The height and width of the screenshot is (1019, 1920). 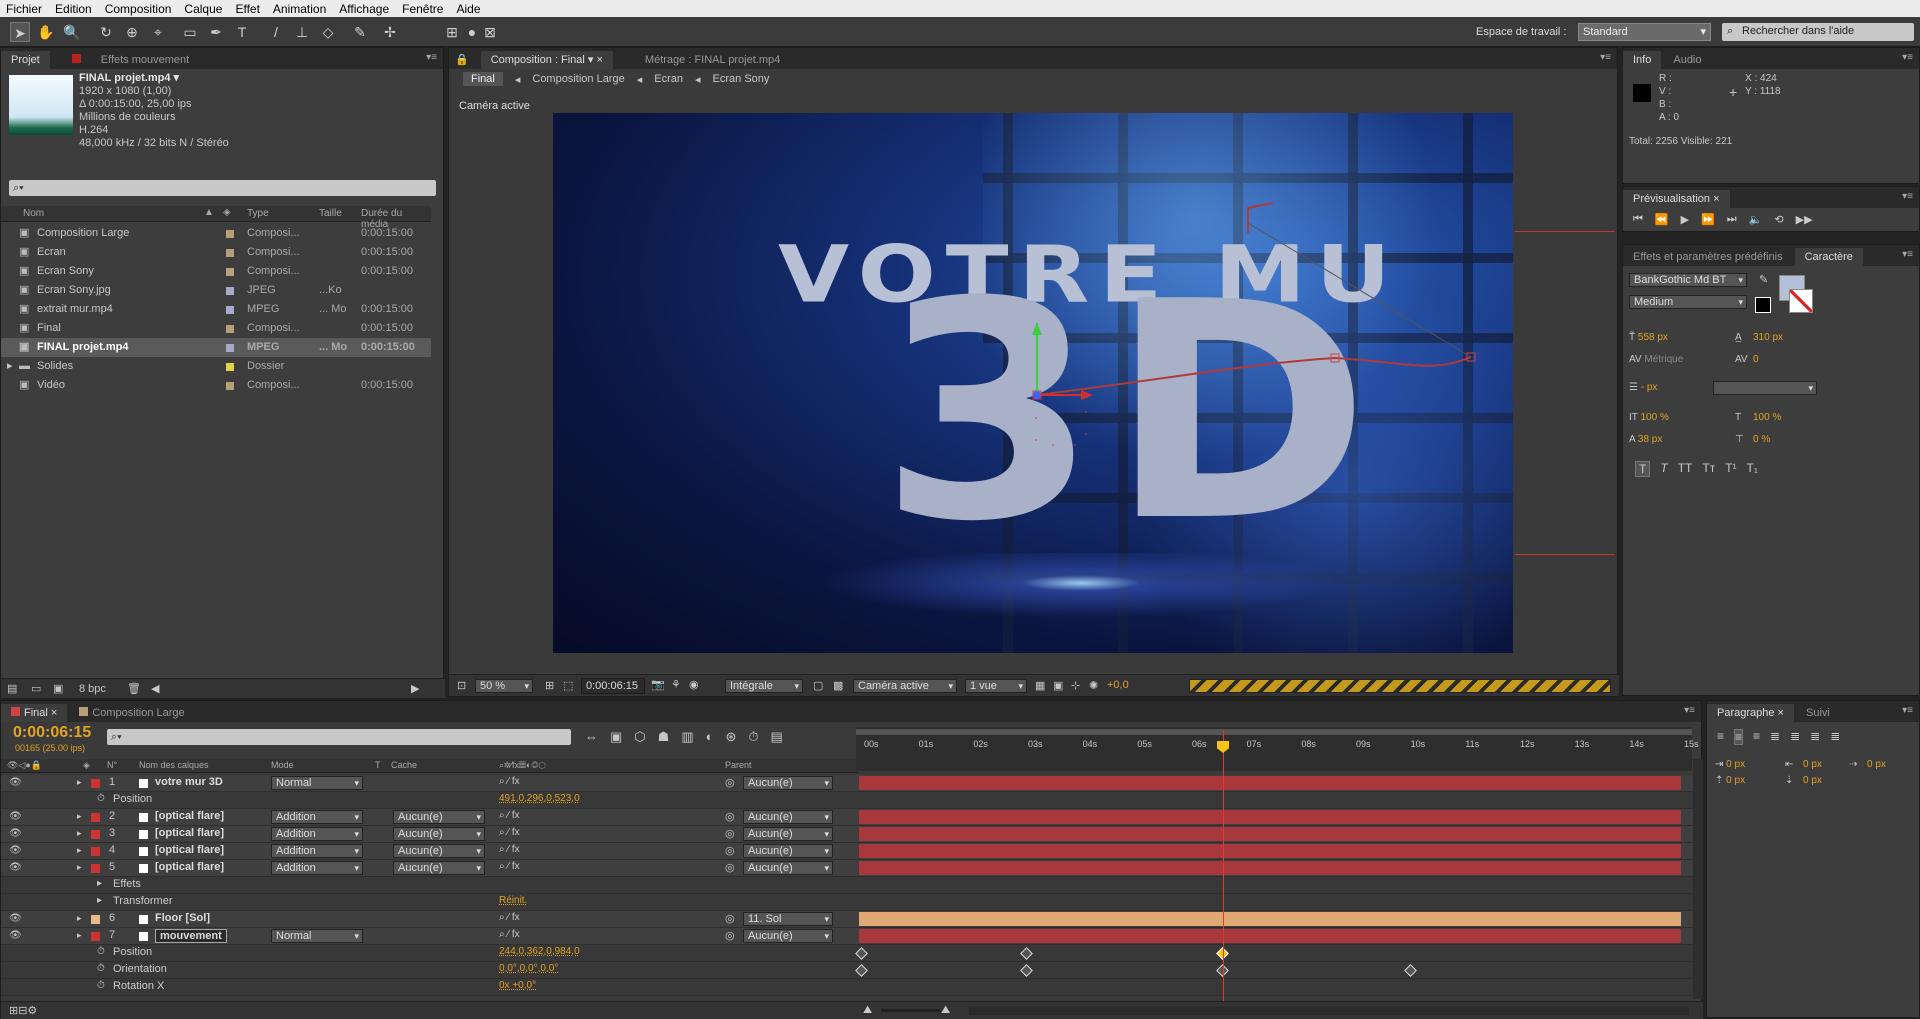 What do you see at coordinates (847, 800) in the screenshot?
I see `property-row: ⏱ Position 491,0,296,0,523,0` at bounding box center [847, 800].